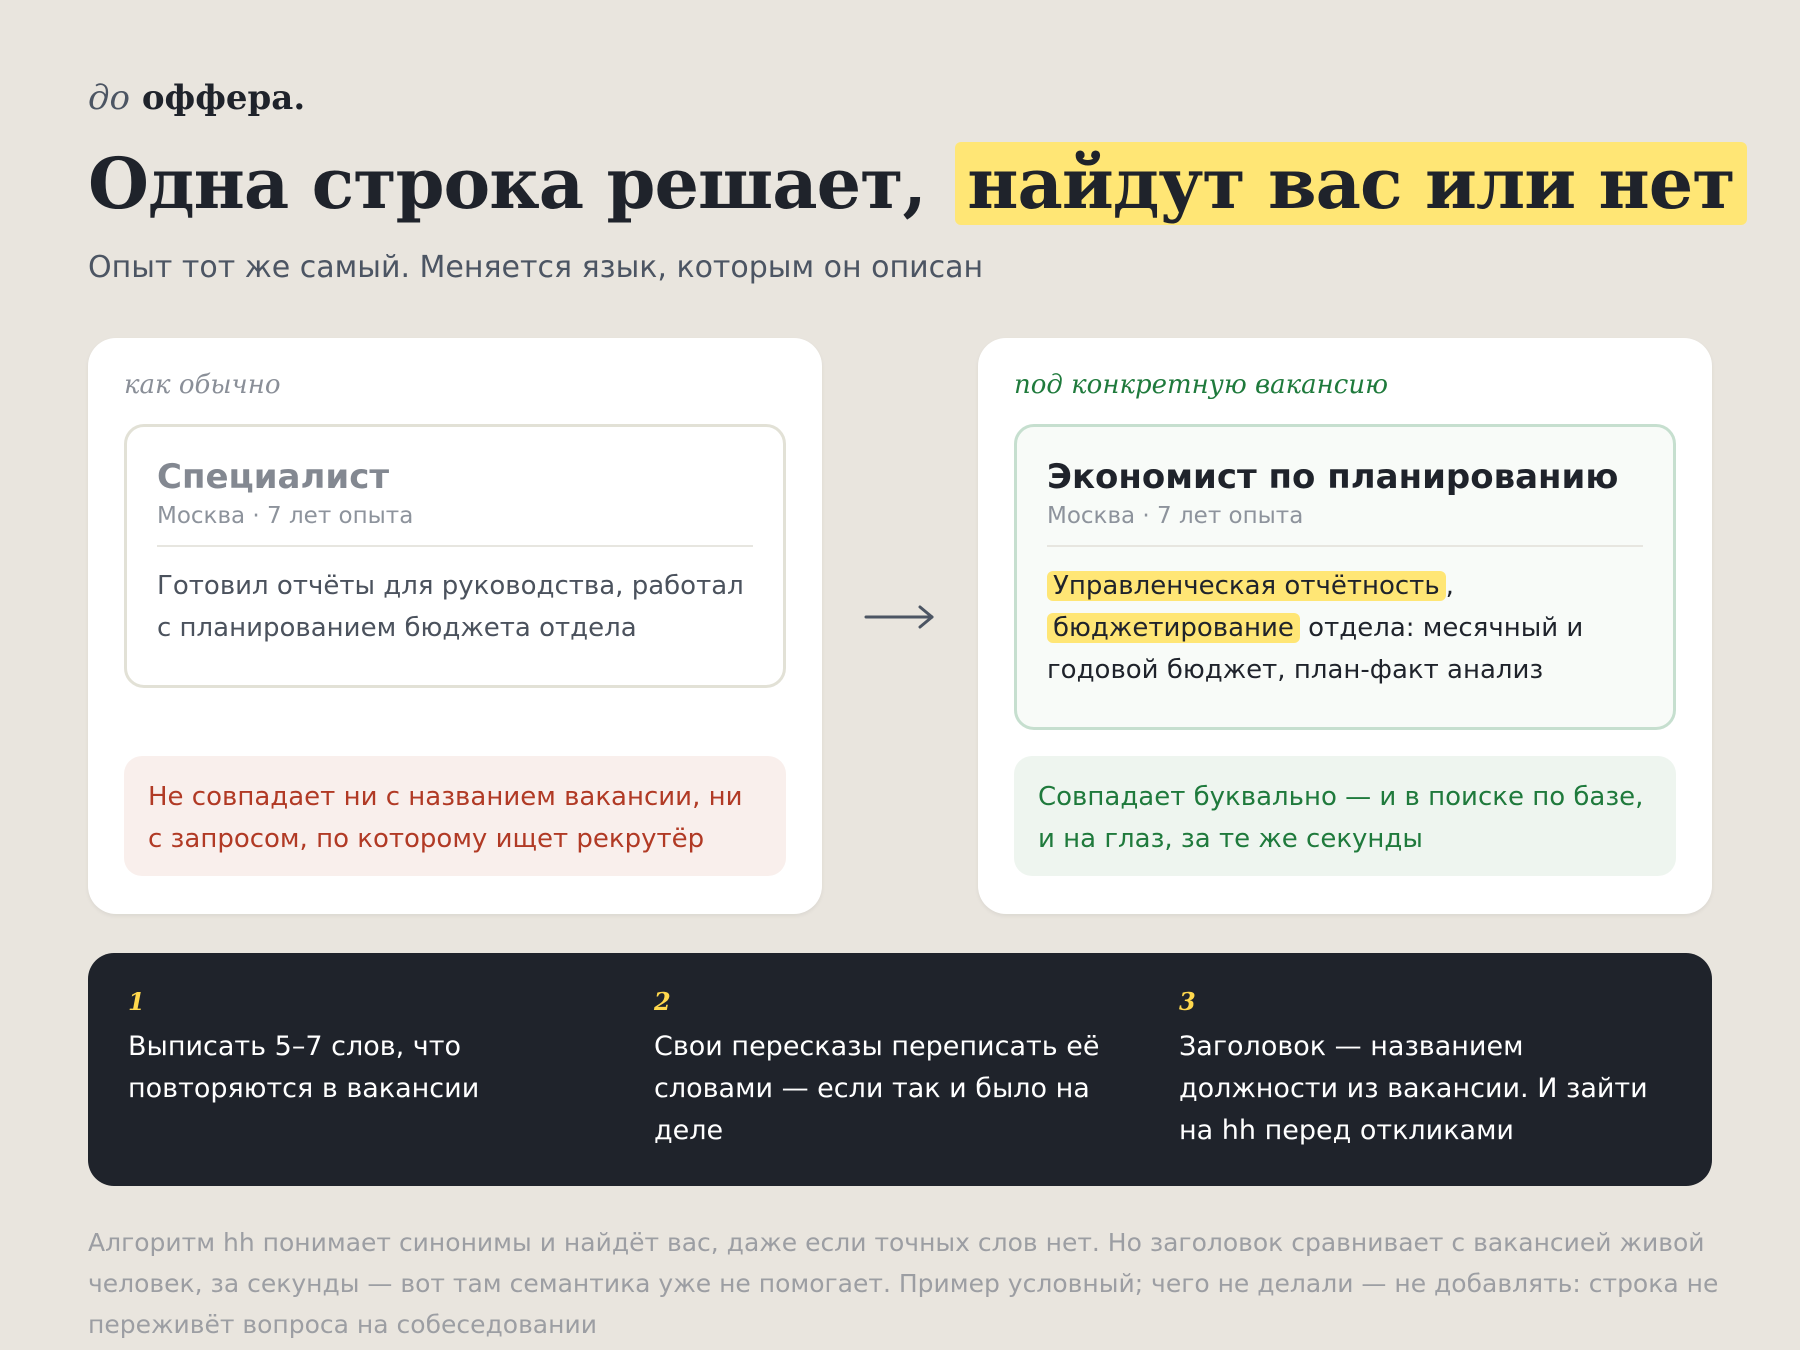  What do you see at coordinates (662, 1001) in the screenshot?
I see `step-number: 2` at bounding box center [662, 1001].